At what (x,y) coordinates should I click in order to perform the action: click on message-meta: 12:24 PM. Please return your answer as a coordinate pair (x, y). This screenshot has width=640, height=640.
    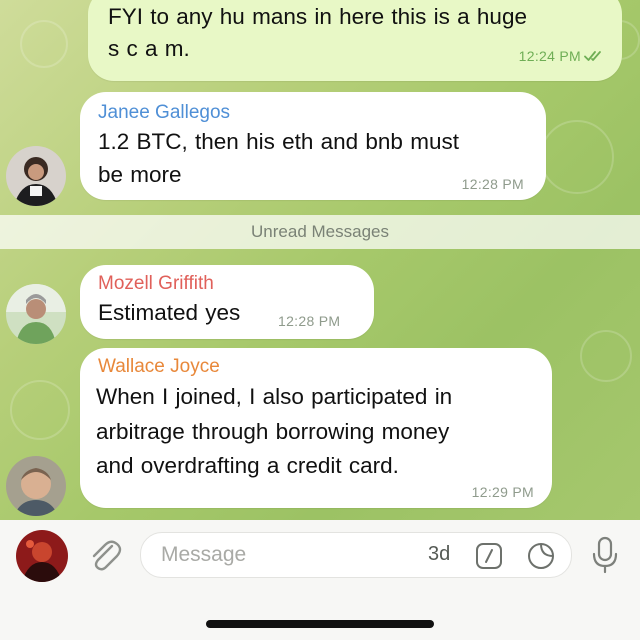
    Looking at the image, I should click on (561, 56).